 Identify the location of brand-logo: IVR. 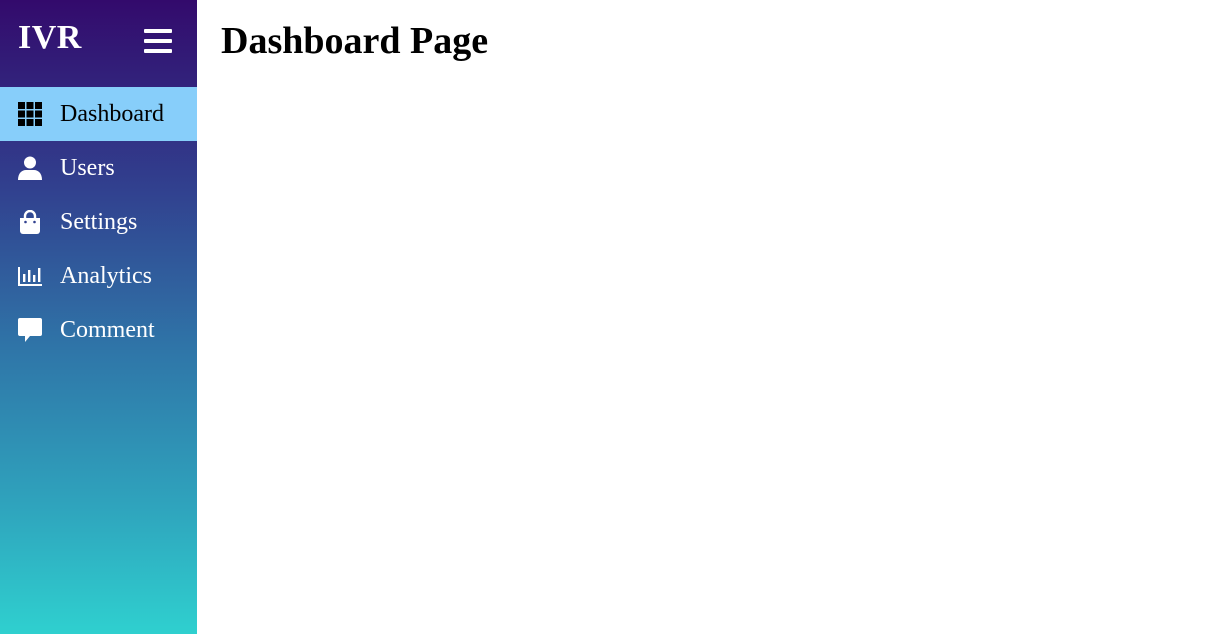
(50, 38).